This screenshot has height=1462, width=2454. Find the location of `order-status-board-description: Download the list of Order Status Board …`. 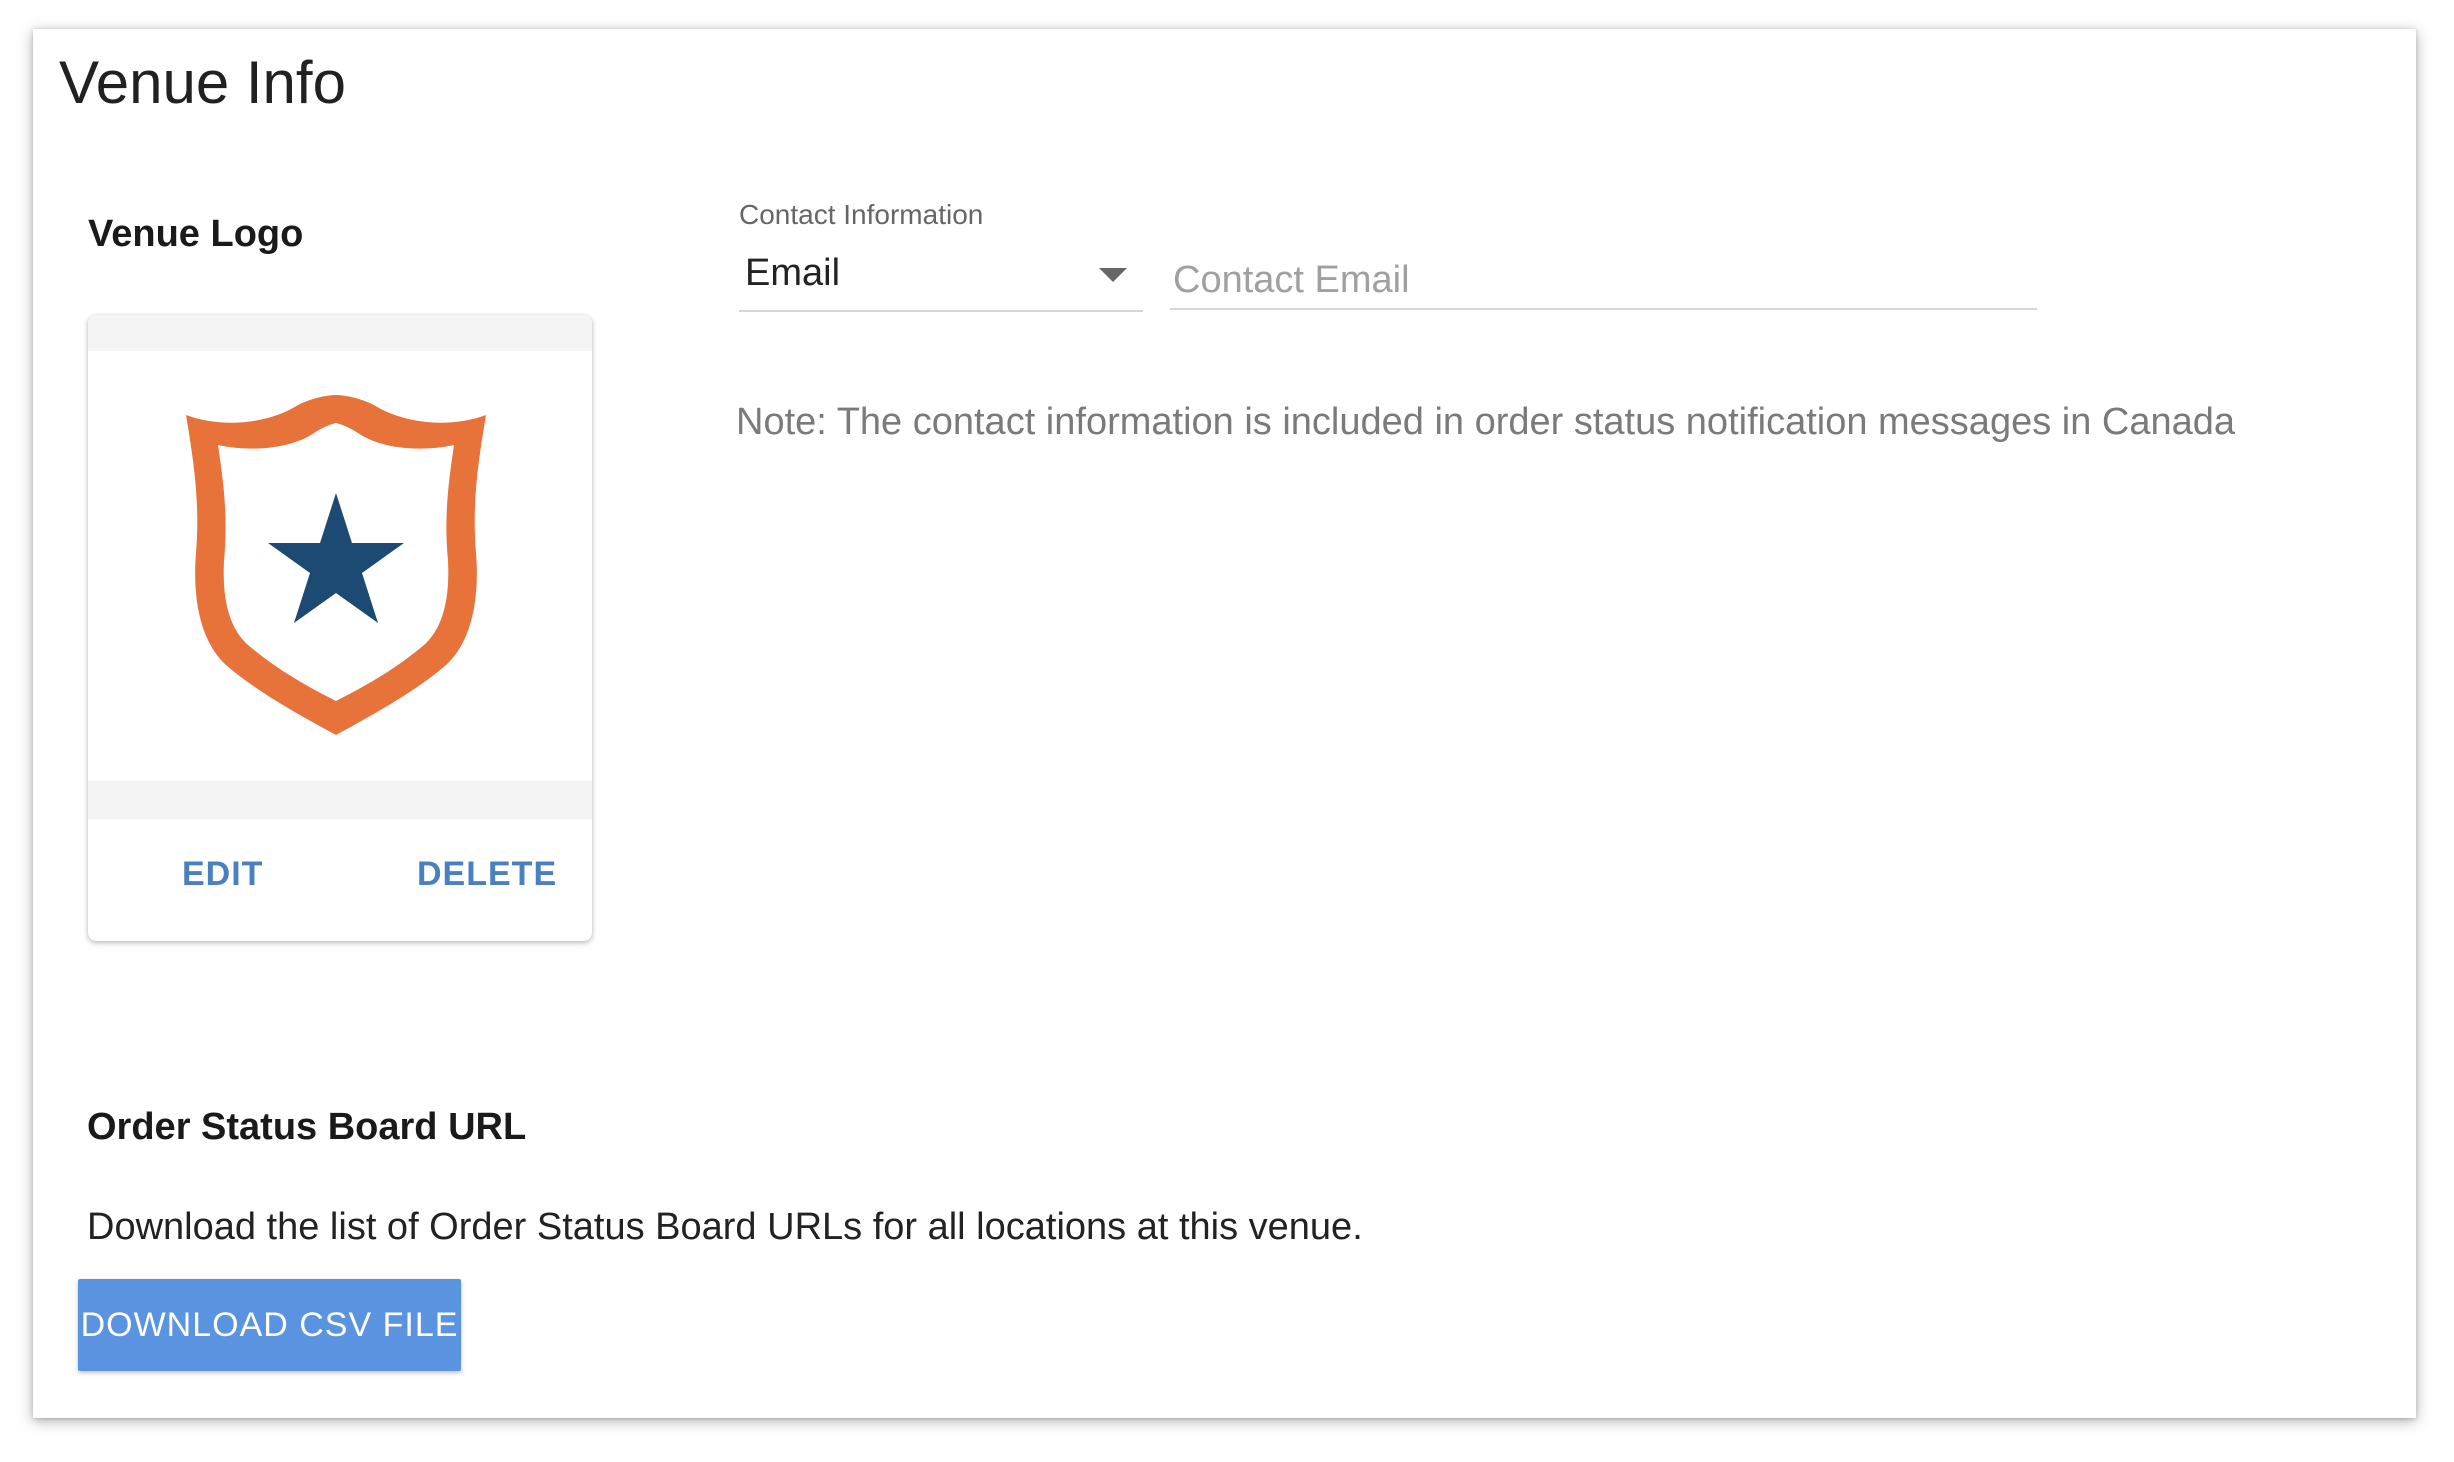

order-status-board-description: Download the list of Order Status Board … is located at coordinates (725, 1227).